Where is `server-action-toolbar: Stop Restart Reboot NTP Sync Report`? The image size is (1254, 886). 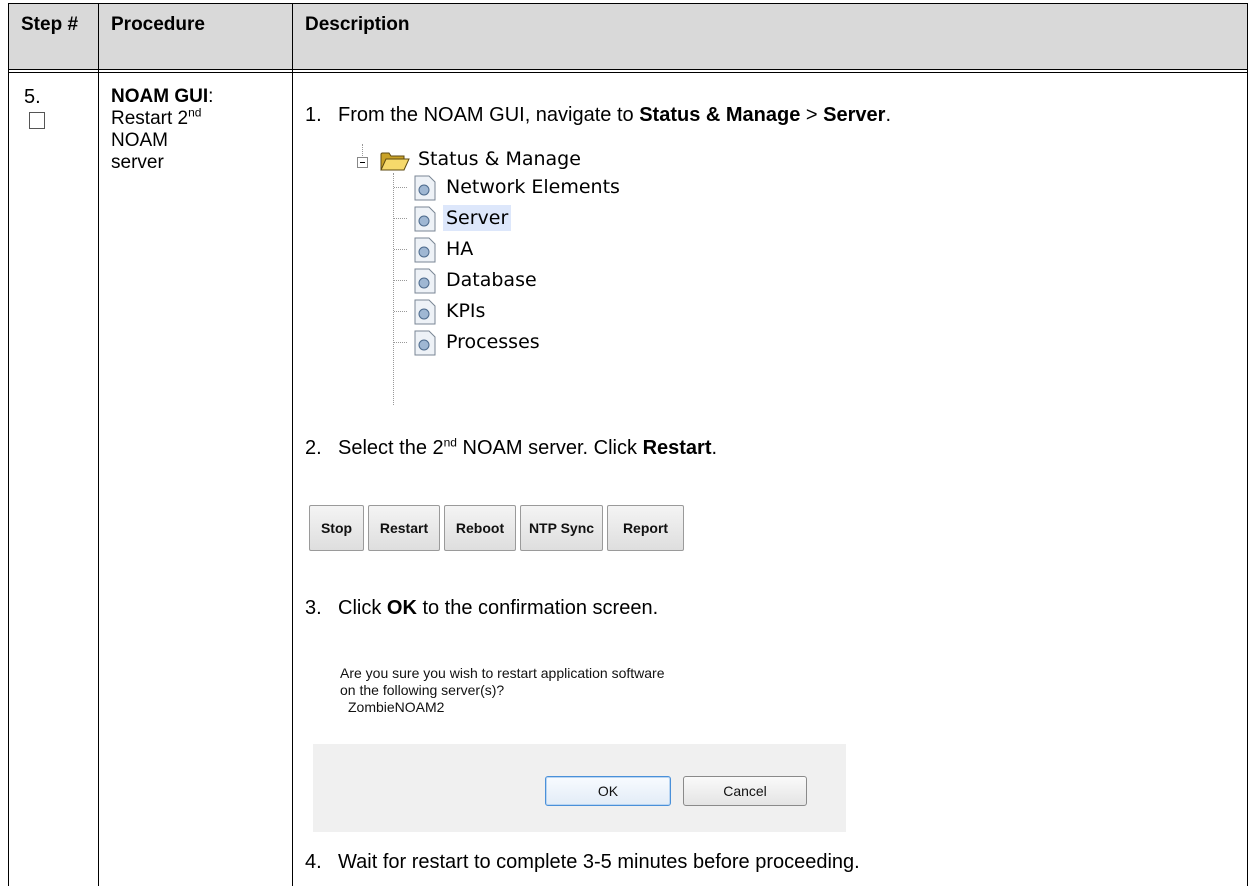 server-action-toolbar: Stop Restart Reboot NTP Sync Report is located at coordinates (496, 528).